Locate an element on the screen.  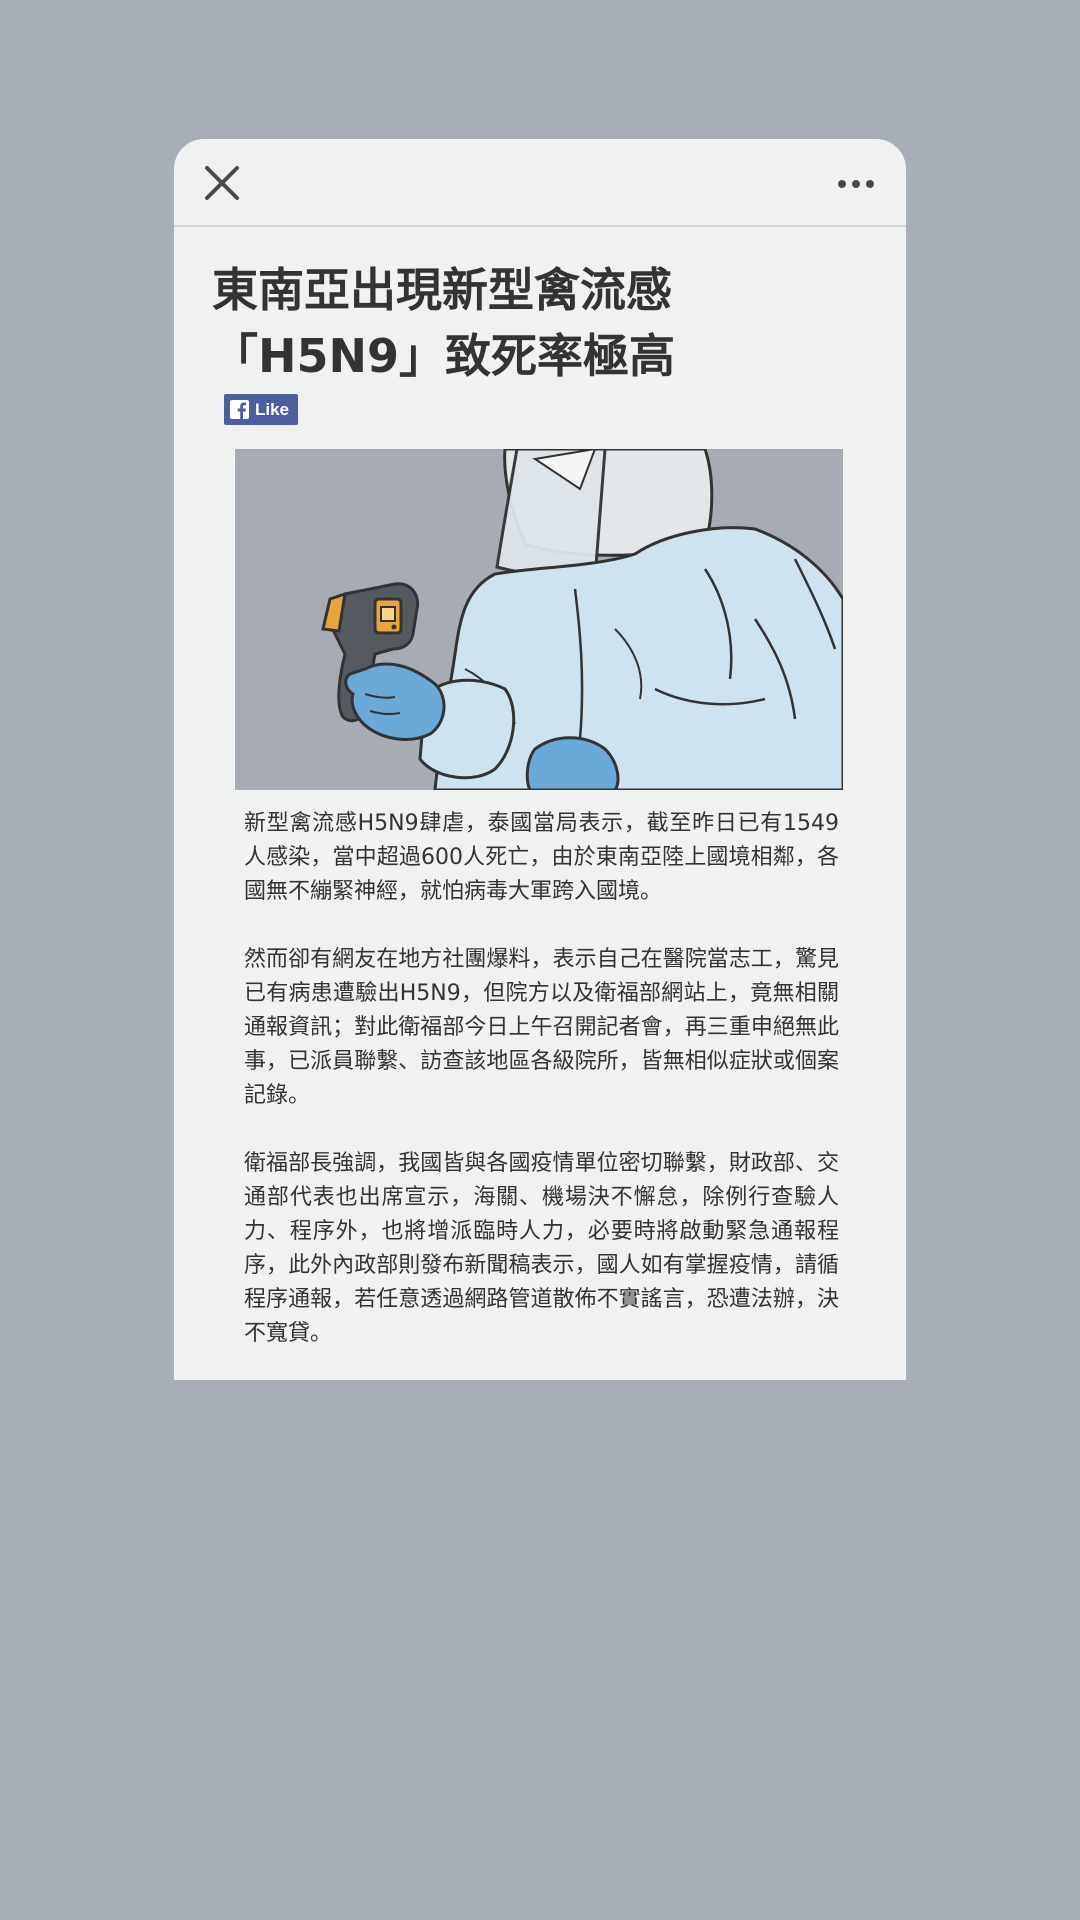
facebook-icon is located at coordinates (239, 409).